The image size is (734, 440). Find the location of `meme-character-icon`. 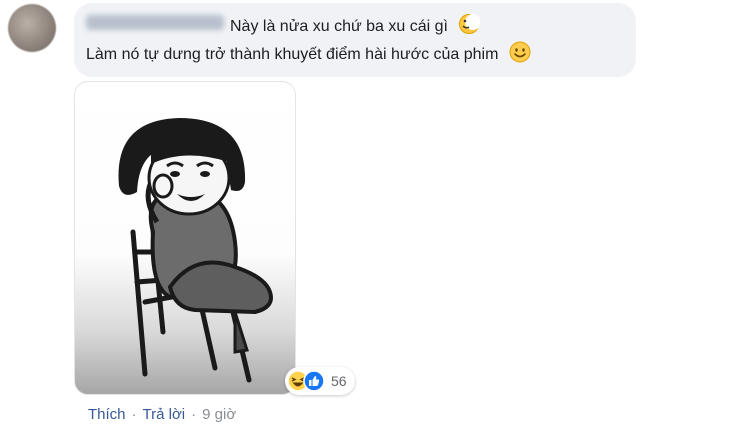

meme-character-icon is located at coordinates (195, 250).